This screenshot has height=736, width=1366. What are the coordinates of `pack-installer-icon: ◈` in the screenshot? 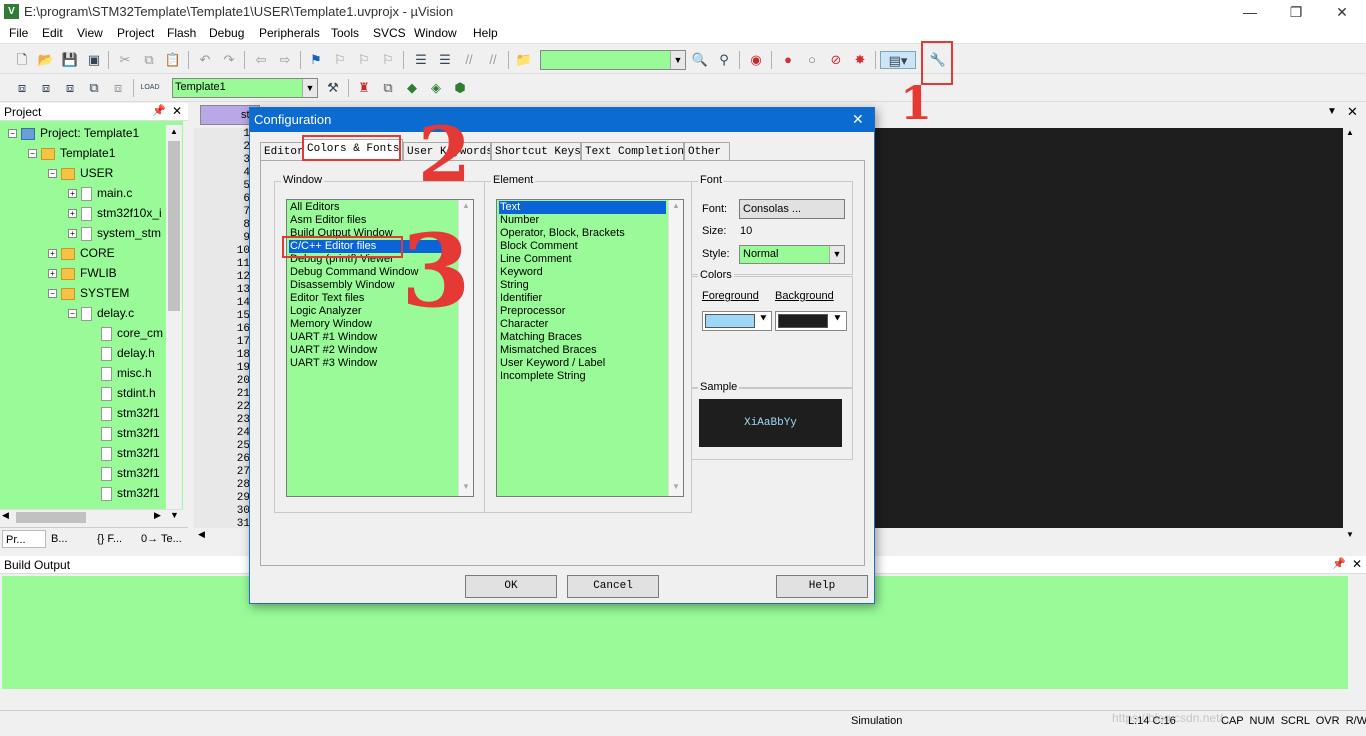 It's located at (436, 88).